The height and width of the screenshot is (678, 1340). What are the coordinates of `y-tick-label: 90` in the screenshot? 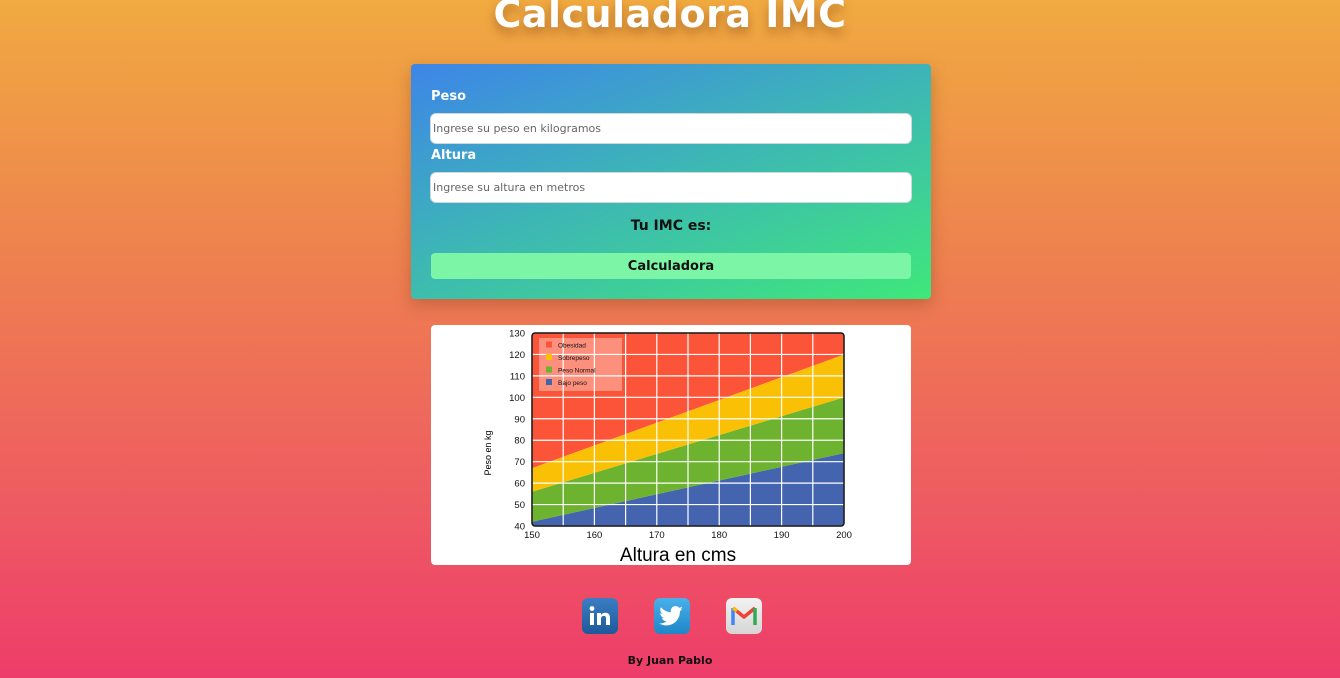 It's located at (519, 419).